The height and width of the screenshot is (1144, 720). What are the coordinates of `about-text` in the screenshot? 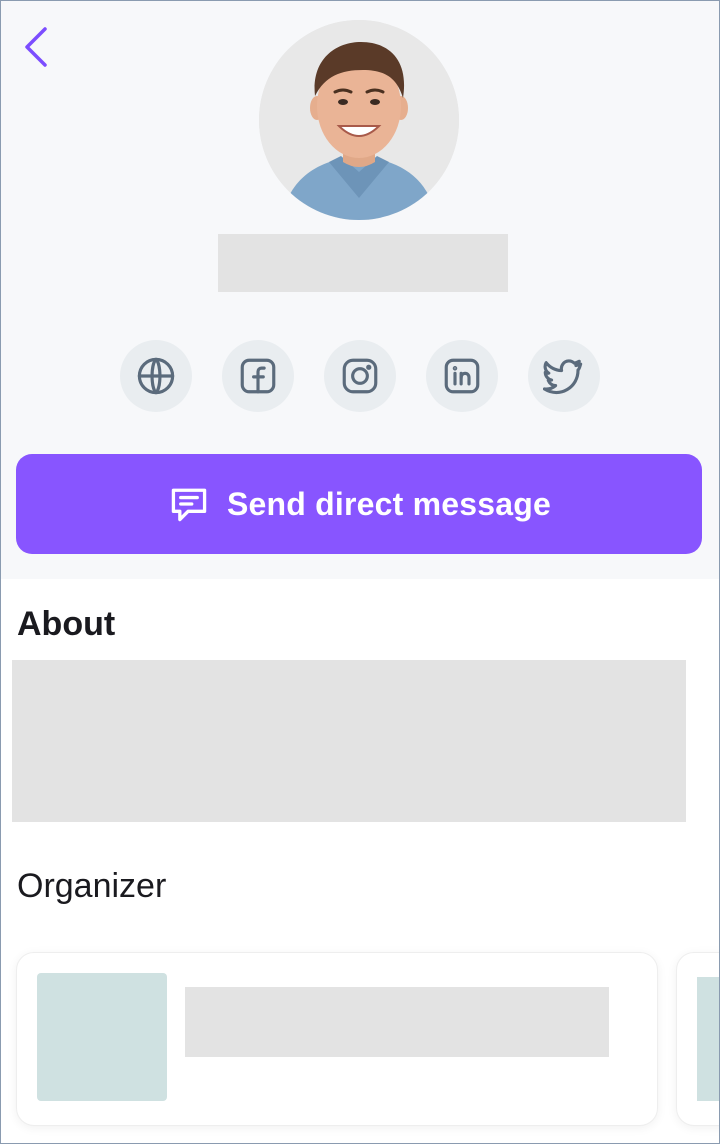 It's located at (349, 741).